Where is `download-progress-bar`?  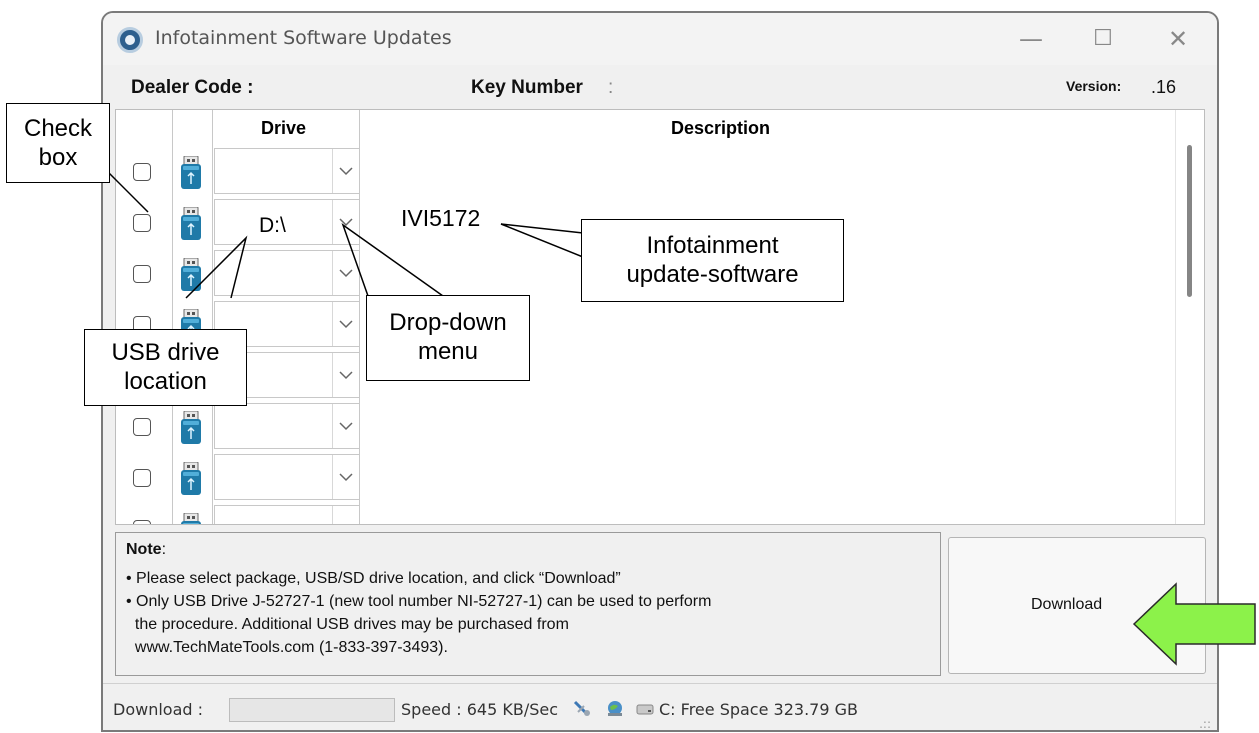 download-progress-bar is located at coordinates (312, 710).